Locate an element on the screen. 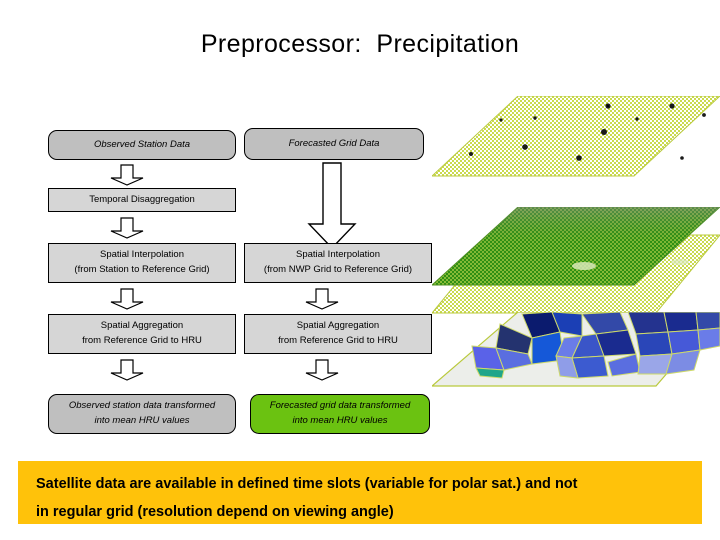  box-label-line2: (from NWP Grid to Reference Grid) is located at coordinates (338, 269).